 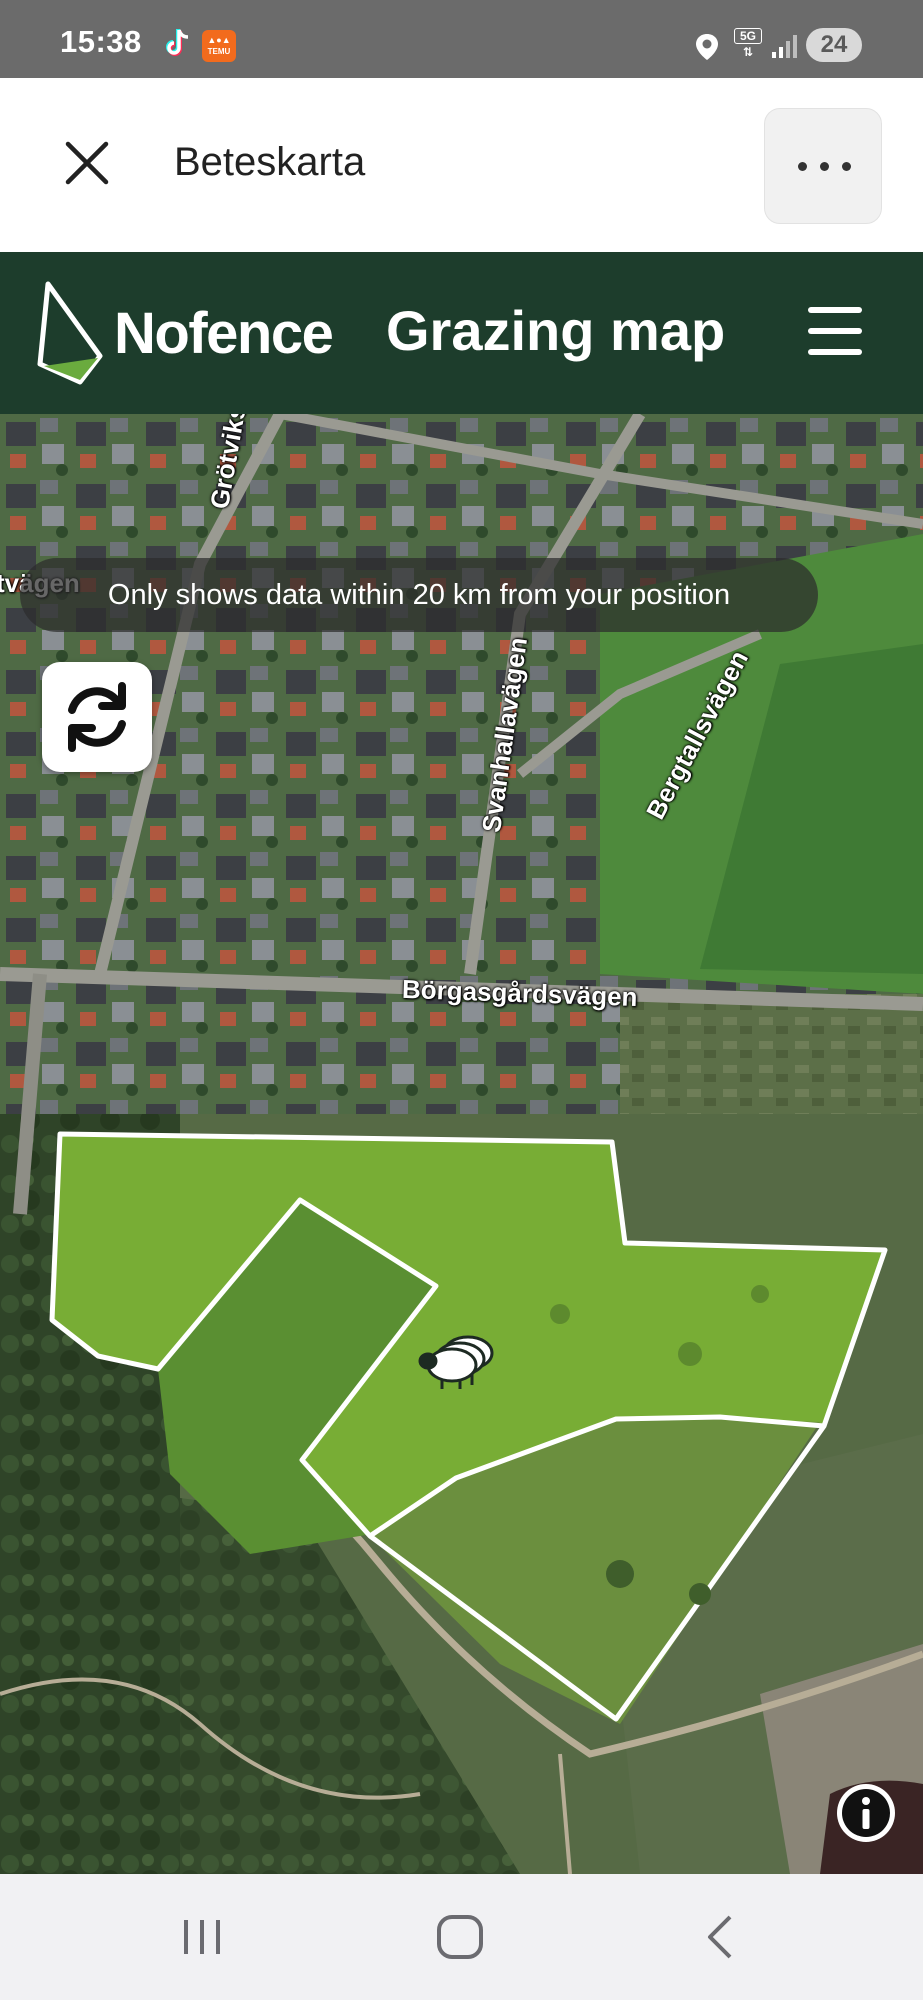 I want to click on temu-label: TEMU, so click(x=219, y=51).